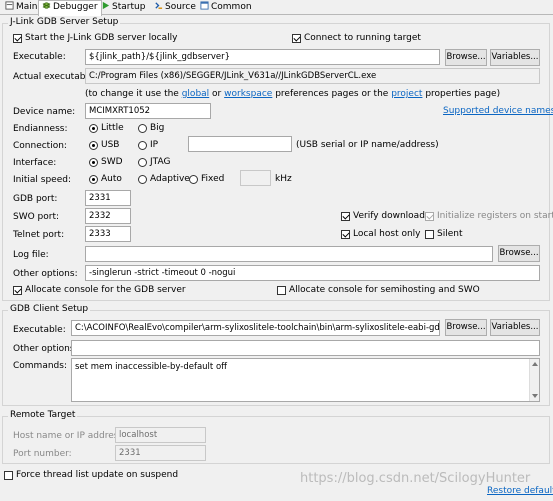 This screenshot has height=501, width=553. What do you see at coordinates (142, 179) in the screenshot?
I see `speed-adaptive-radio` at bounding box center [142, 179].